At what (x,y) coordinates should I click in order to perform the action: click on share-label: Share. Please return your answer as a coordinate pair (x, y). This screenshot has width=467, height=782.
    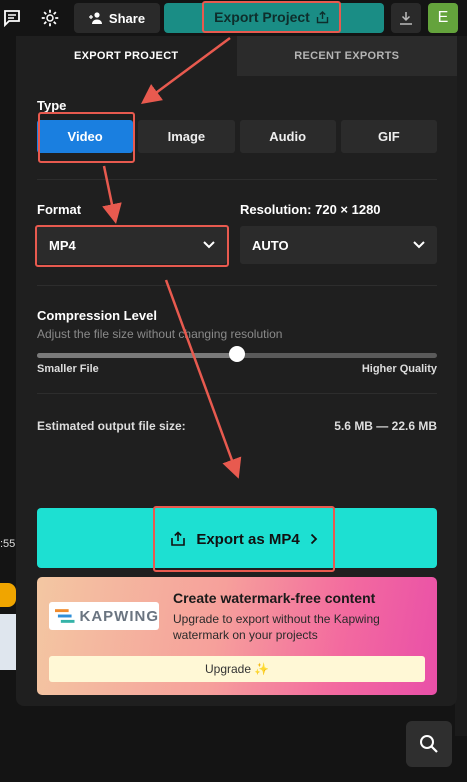
    Looking at the image, I should click on (127, 18).